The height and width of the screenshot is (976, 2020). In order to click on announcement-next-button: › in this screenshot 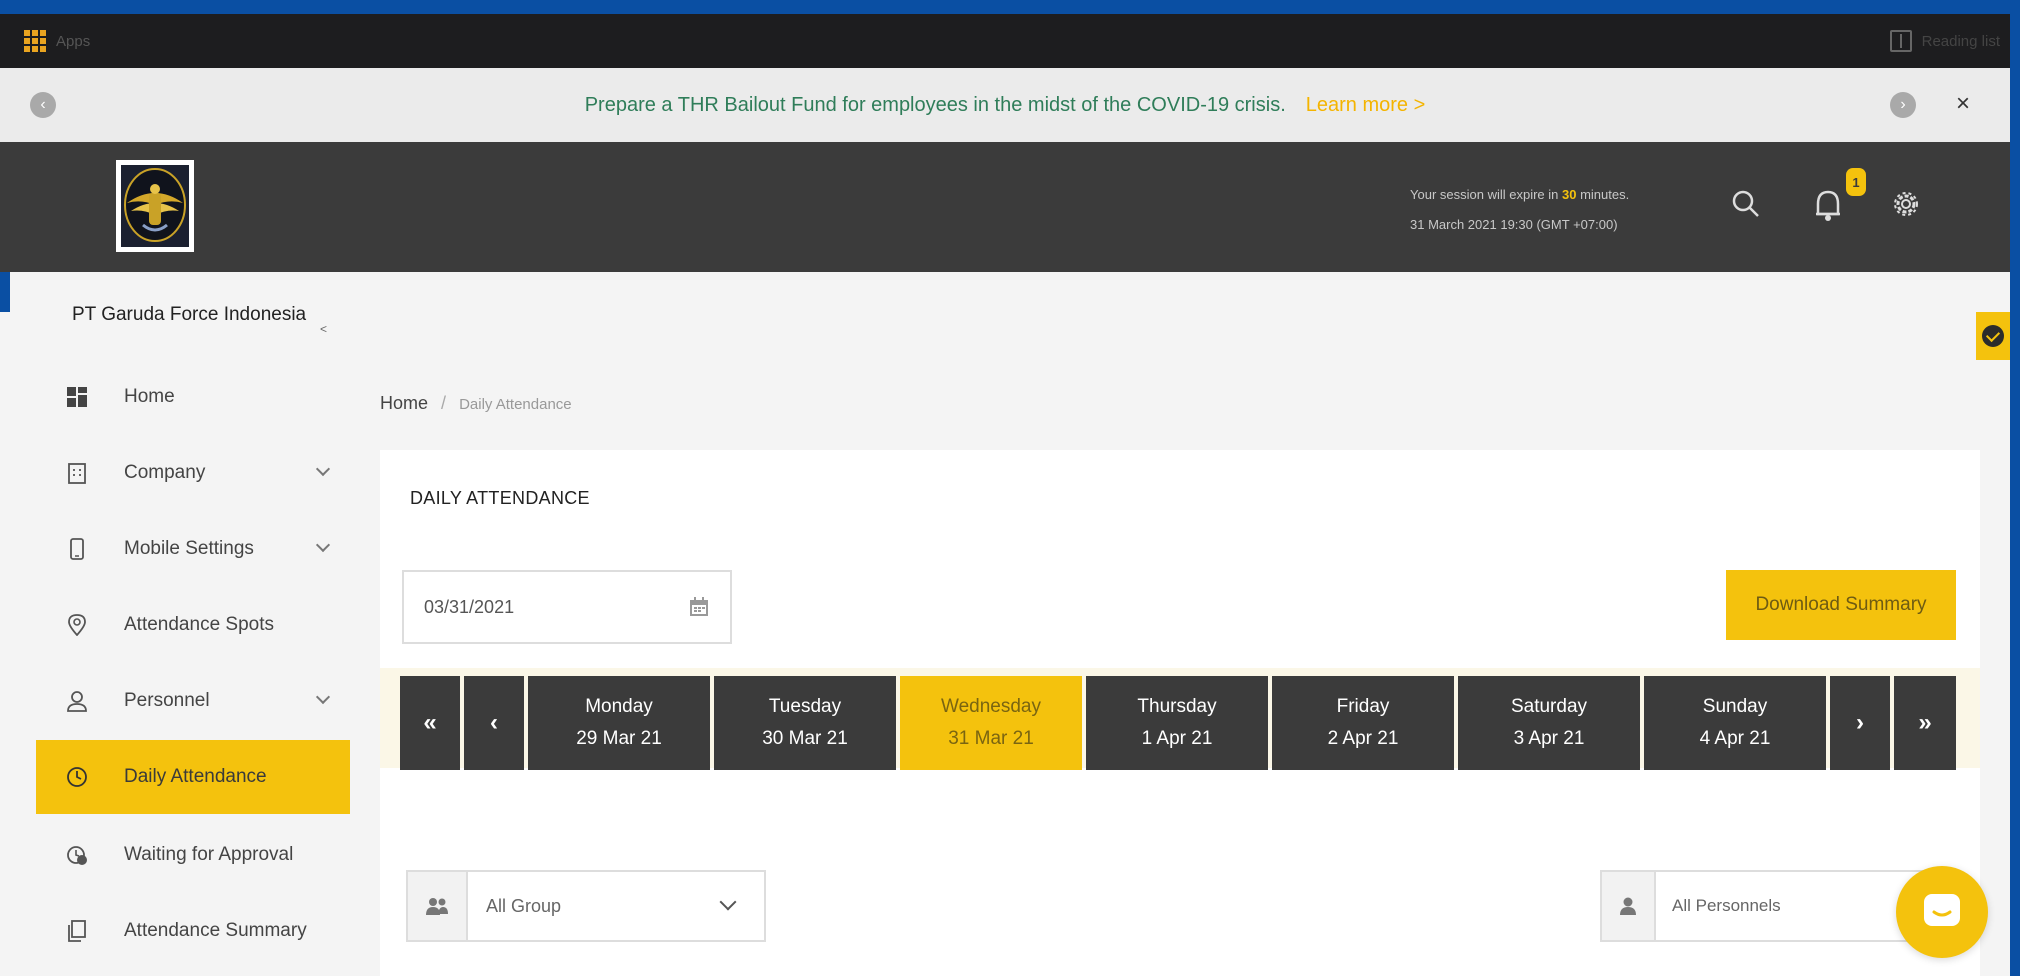, I will do `click(1903, 105)`.